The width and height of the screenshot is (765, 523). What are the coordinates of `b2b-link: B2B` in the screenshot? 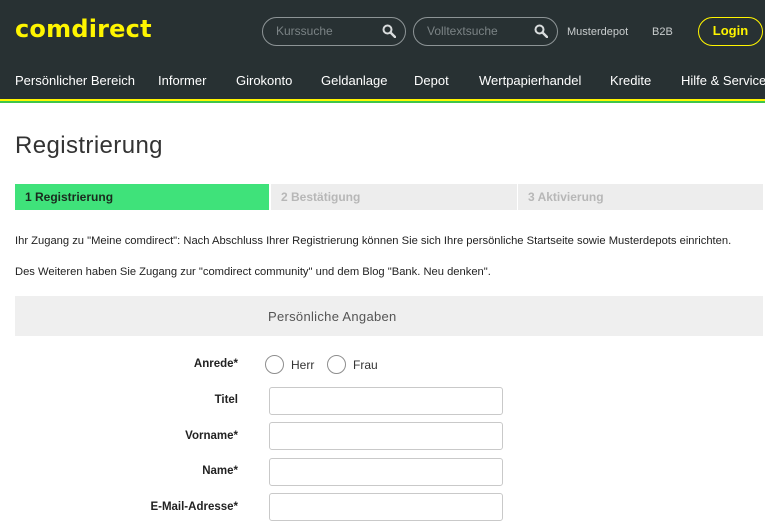 It's located at (662, 32).